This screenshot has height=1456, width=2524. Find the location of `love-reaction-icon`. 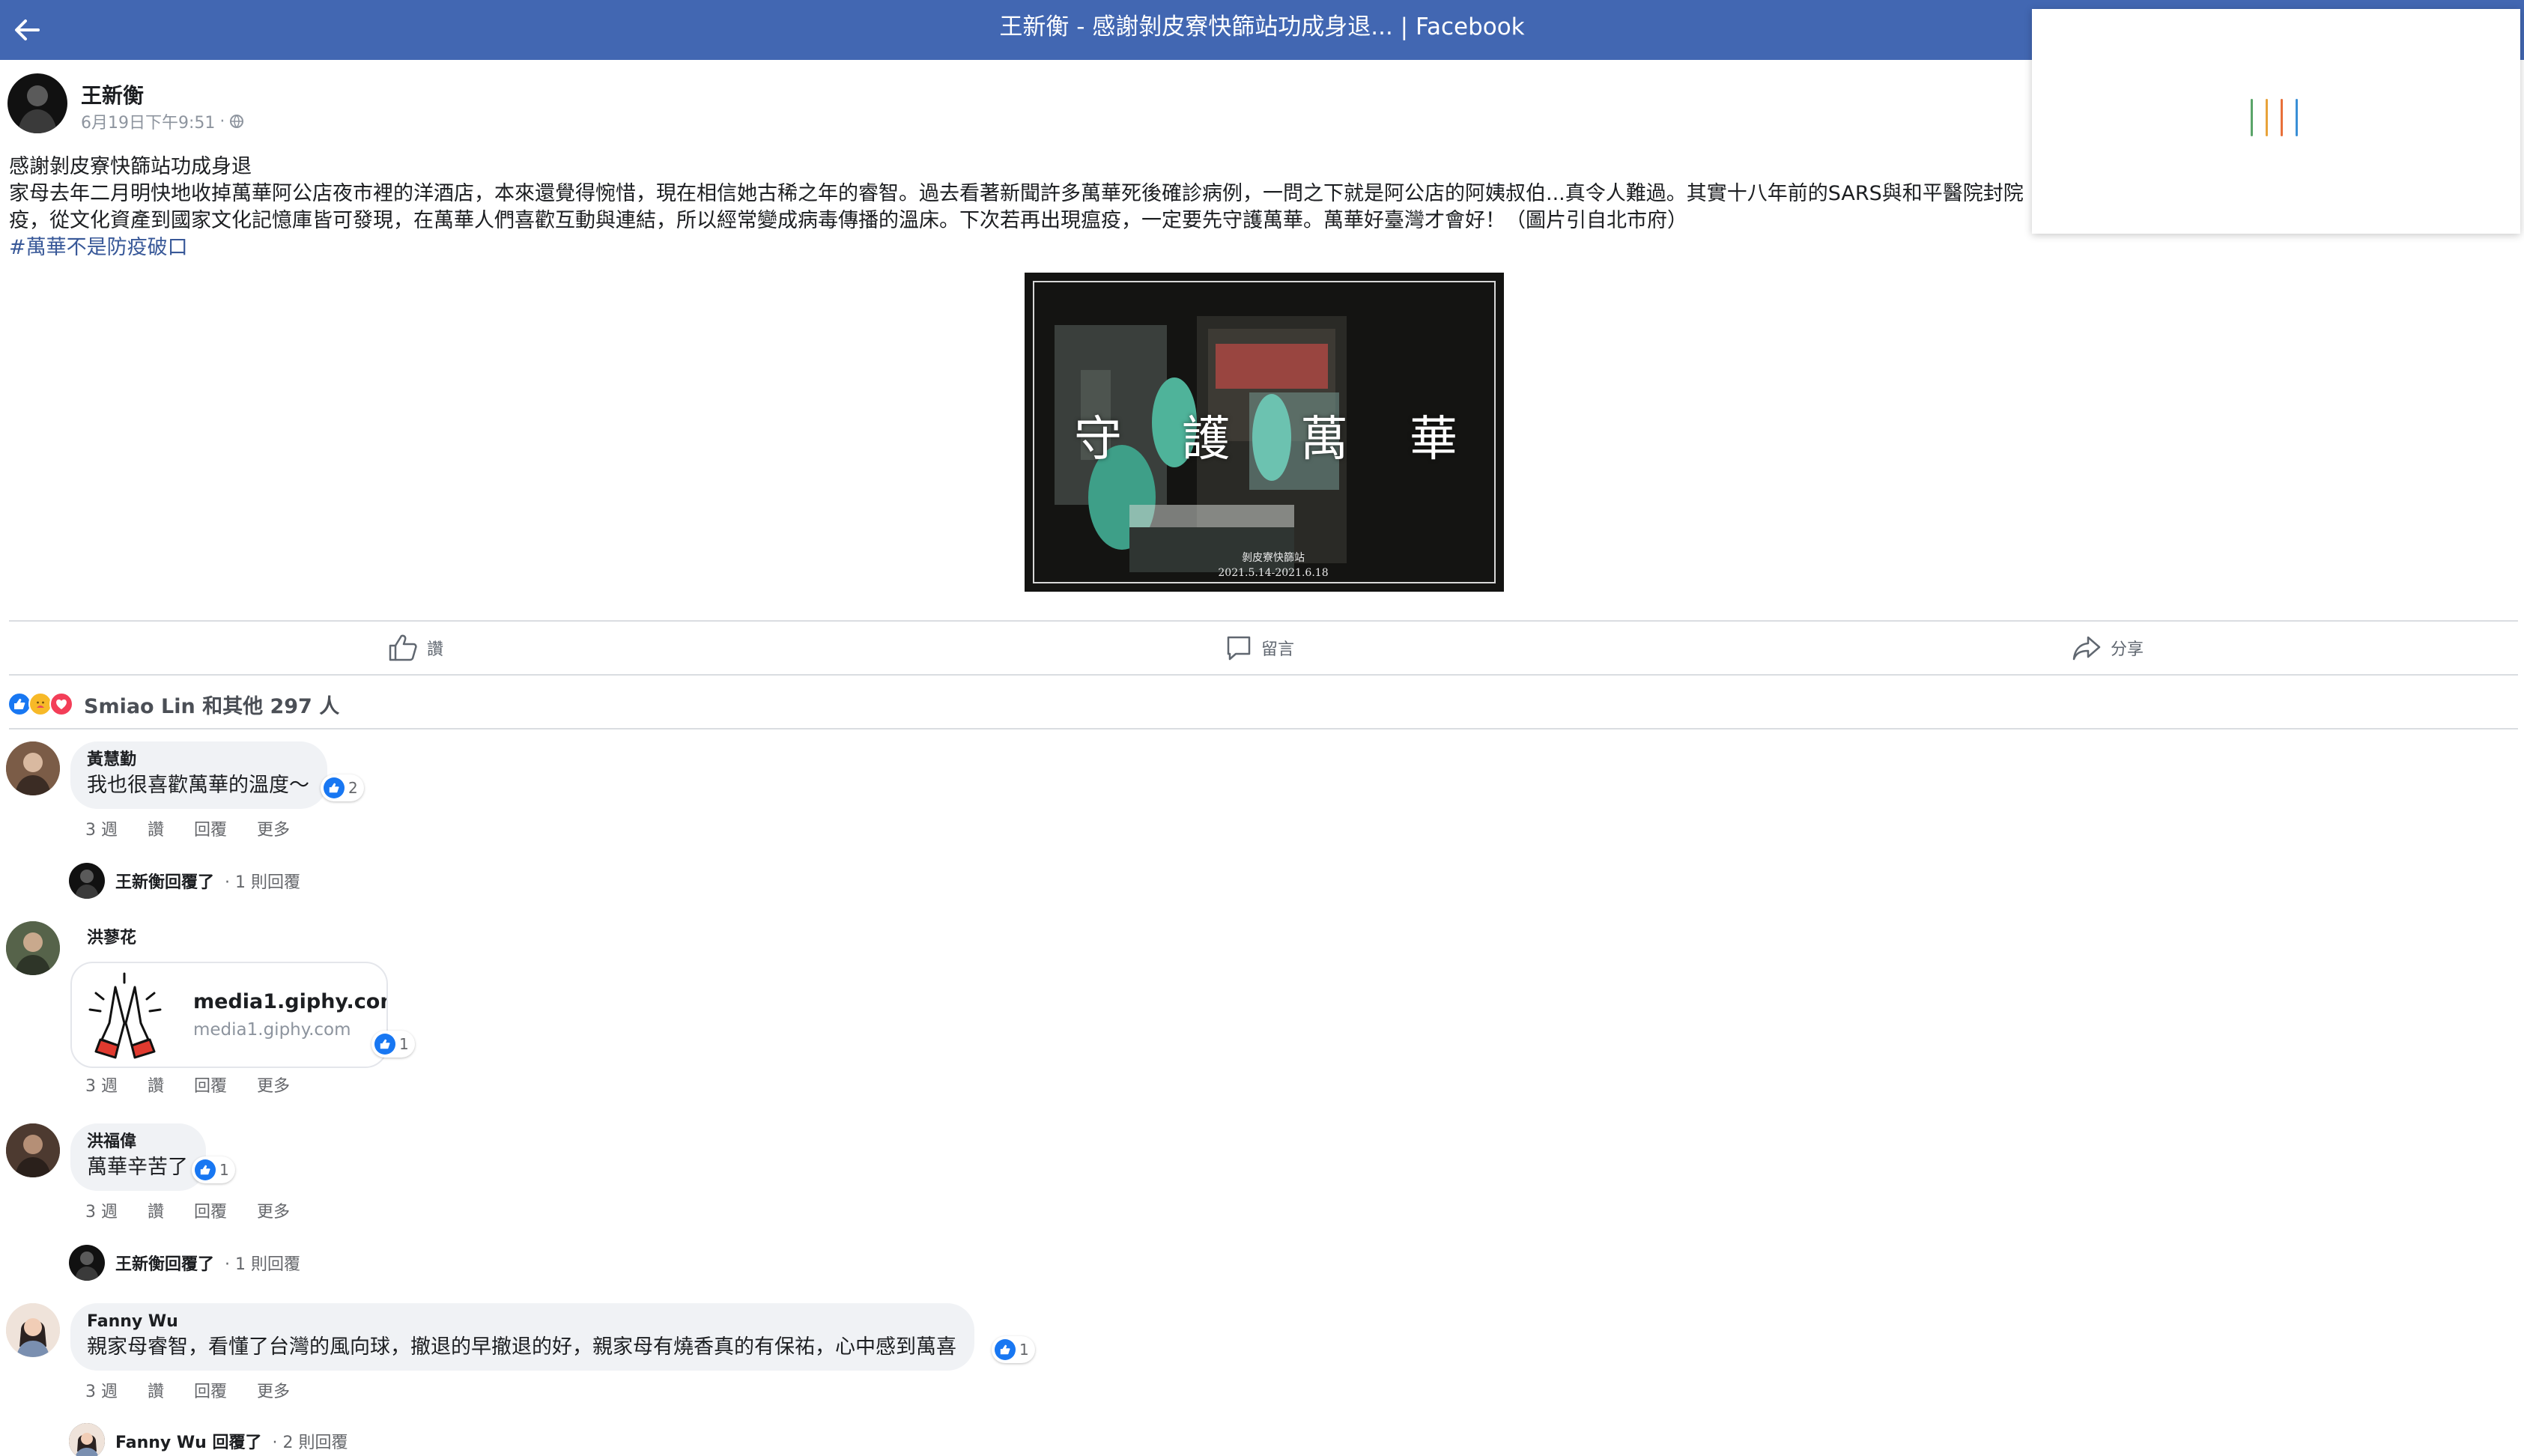

love-reaction-icon is located at coordinates (61, 704).